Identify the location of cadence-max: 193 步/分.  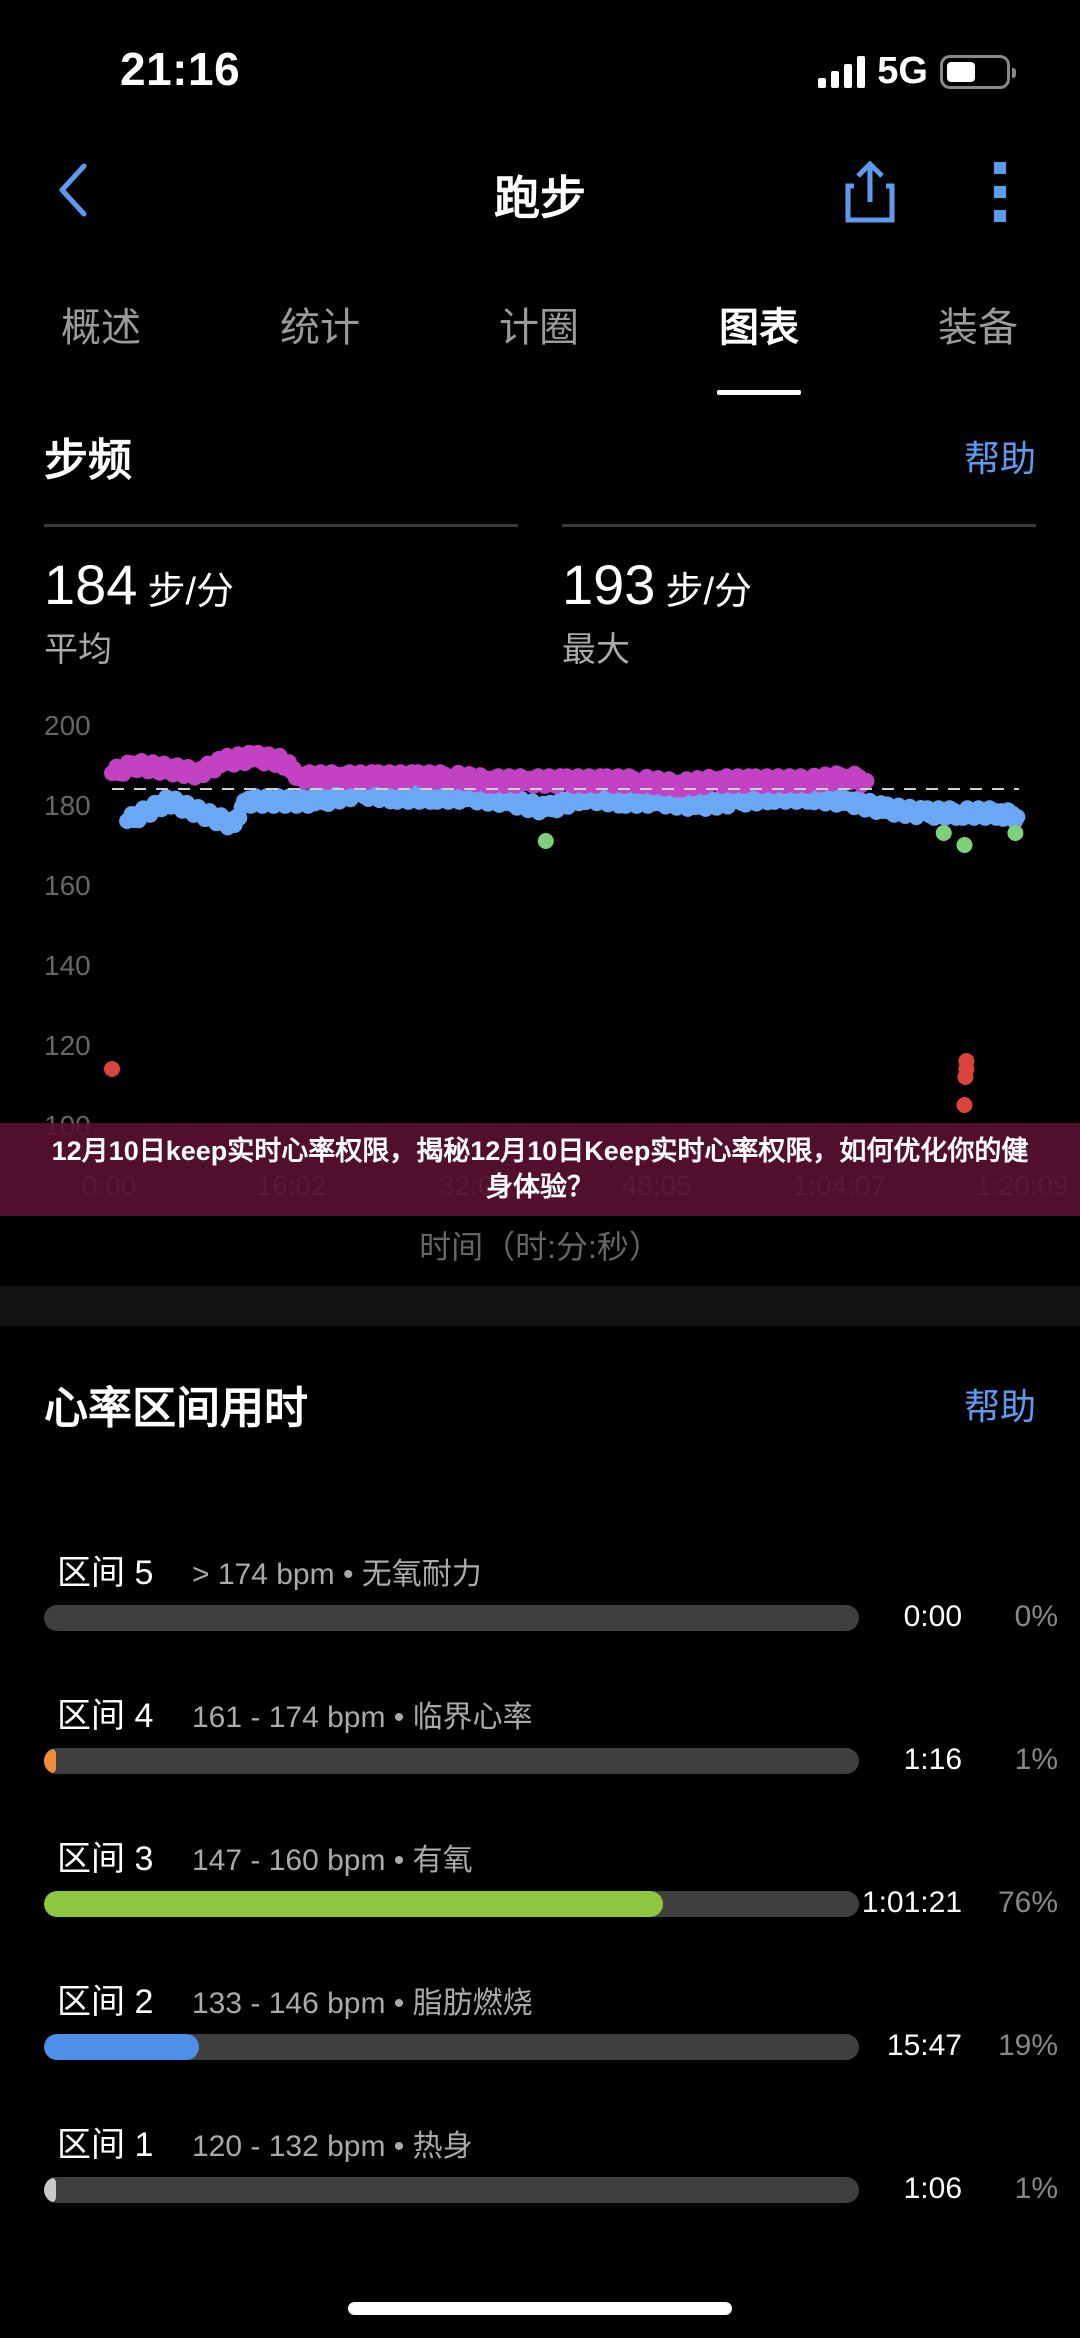
(657, 584).